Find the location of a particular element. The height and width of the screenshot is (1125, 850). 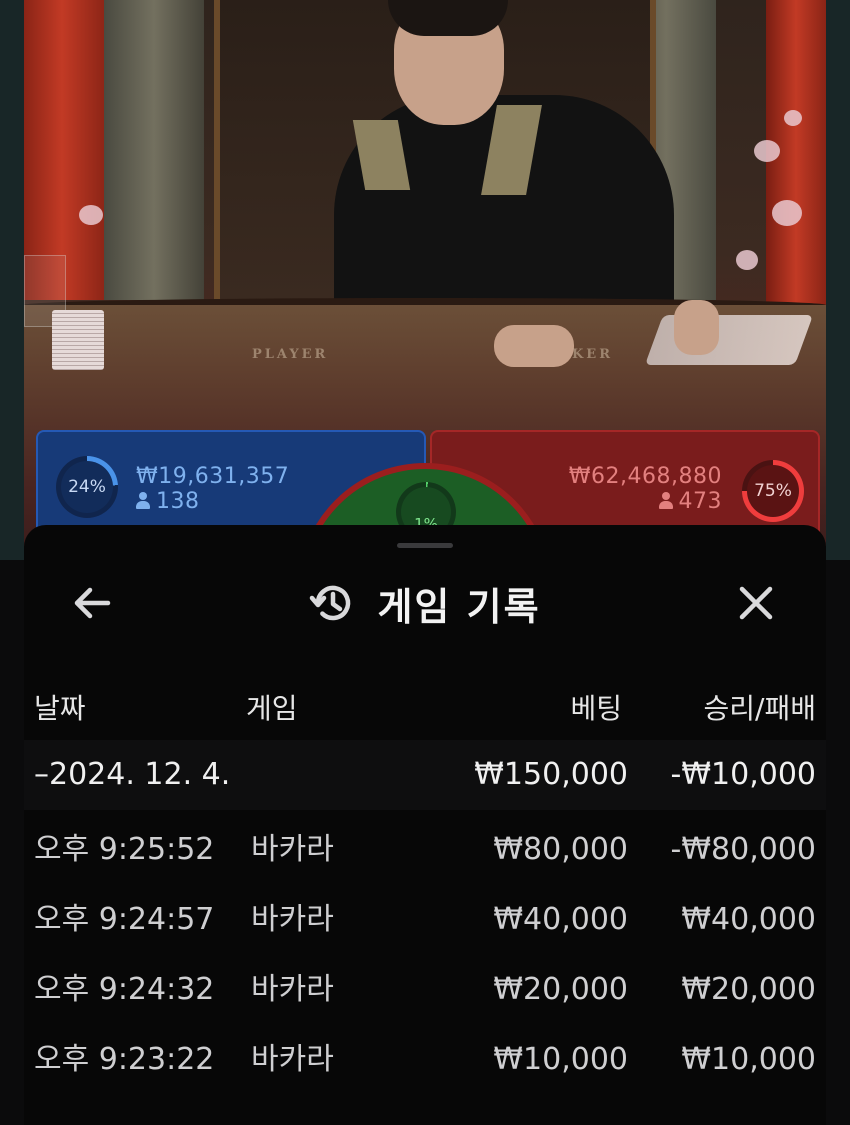

banker-bettors: 473 is located at coordinates (645, 501).